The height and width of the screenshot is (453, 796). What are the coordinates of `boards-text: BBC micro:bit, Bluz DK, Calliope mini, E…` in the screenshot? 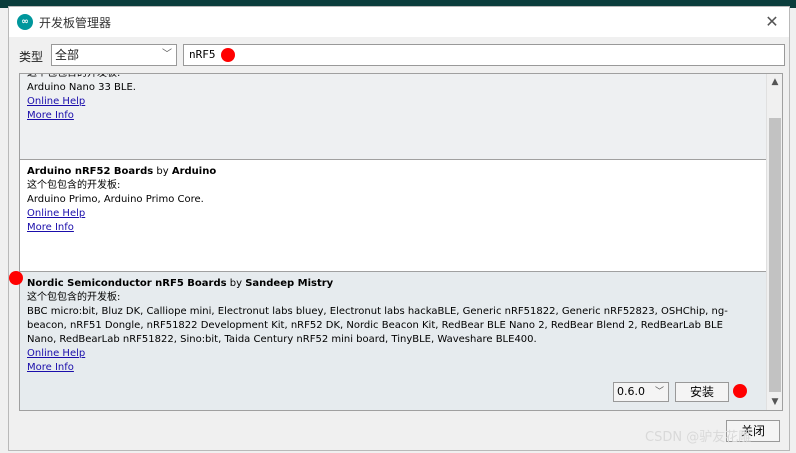 It's located at (377, 325).